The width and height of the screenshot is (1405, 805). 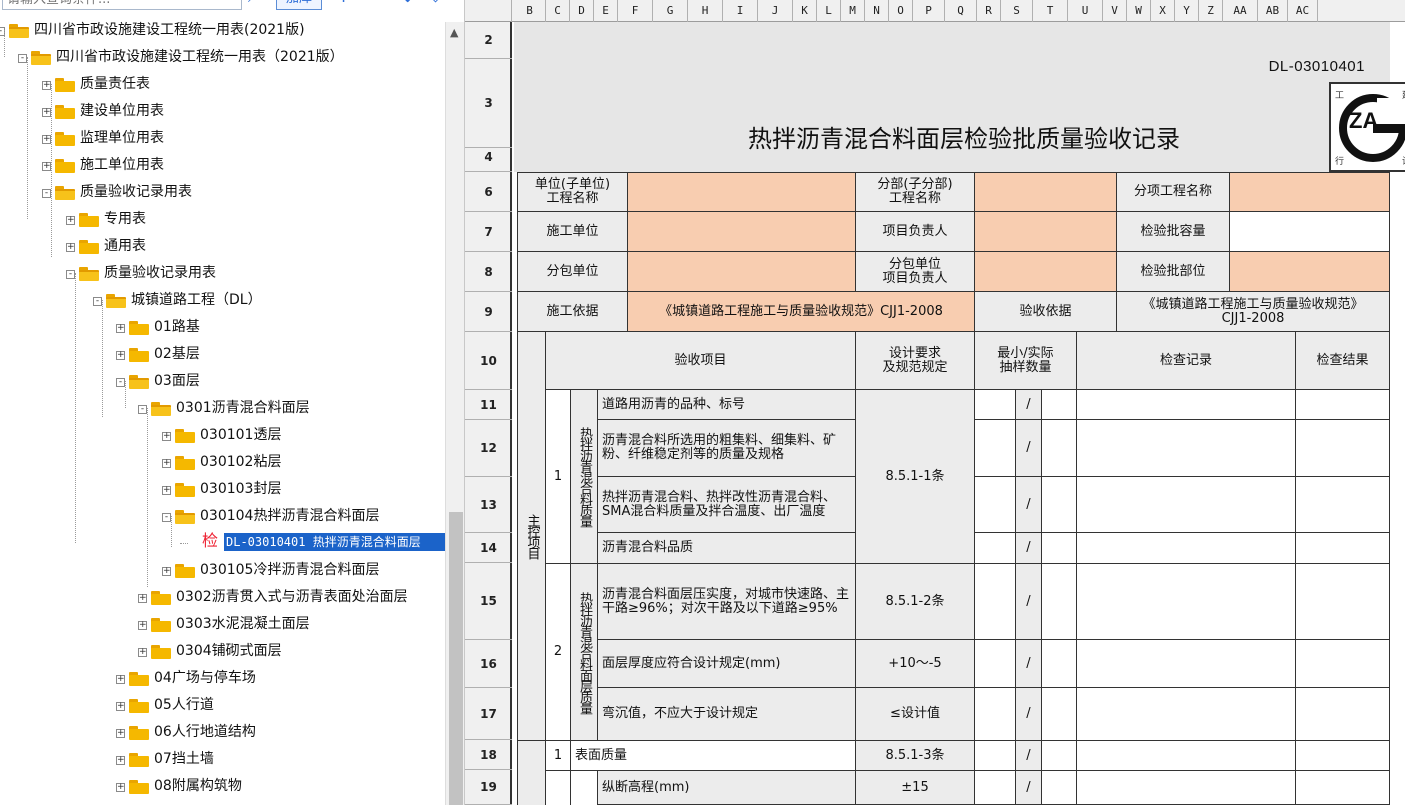 I want to click on group1-label: 热拌沥青混合料质量, so click(x=584, y=476).